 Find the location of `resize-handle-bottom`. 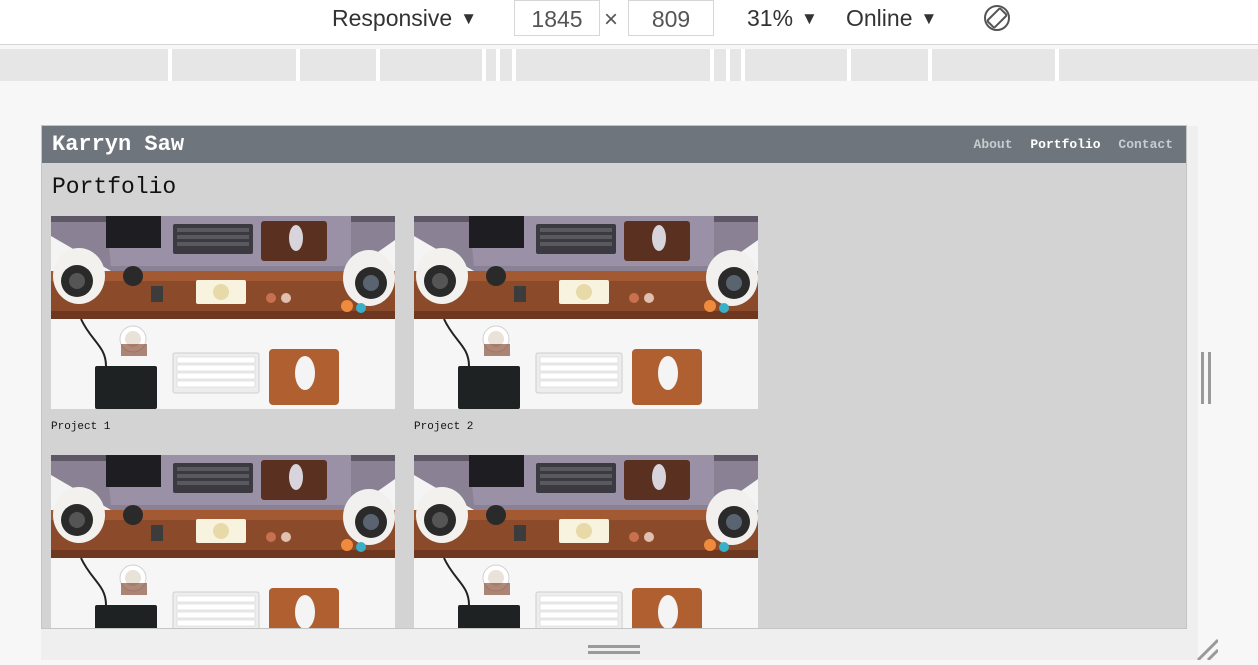

resize-handle-bottom is located at coordinates (614, 649).